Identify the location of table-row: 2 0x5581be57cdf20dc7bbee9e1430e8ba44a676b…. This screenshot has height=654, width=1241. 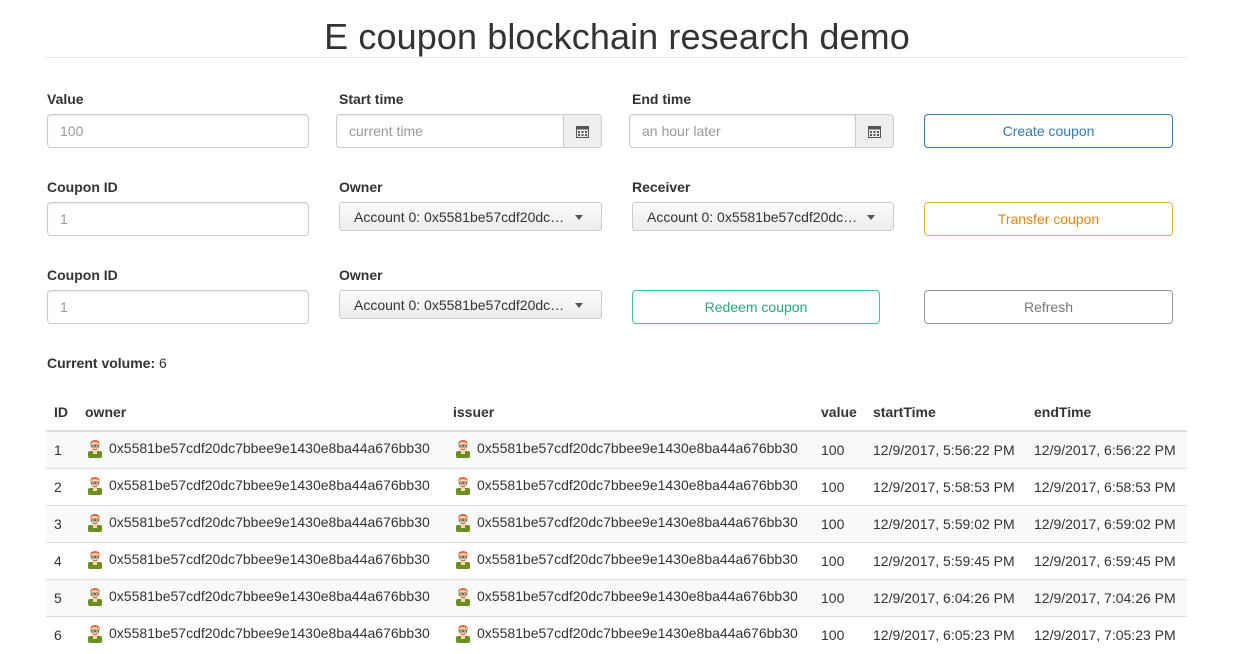
(616, 486).